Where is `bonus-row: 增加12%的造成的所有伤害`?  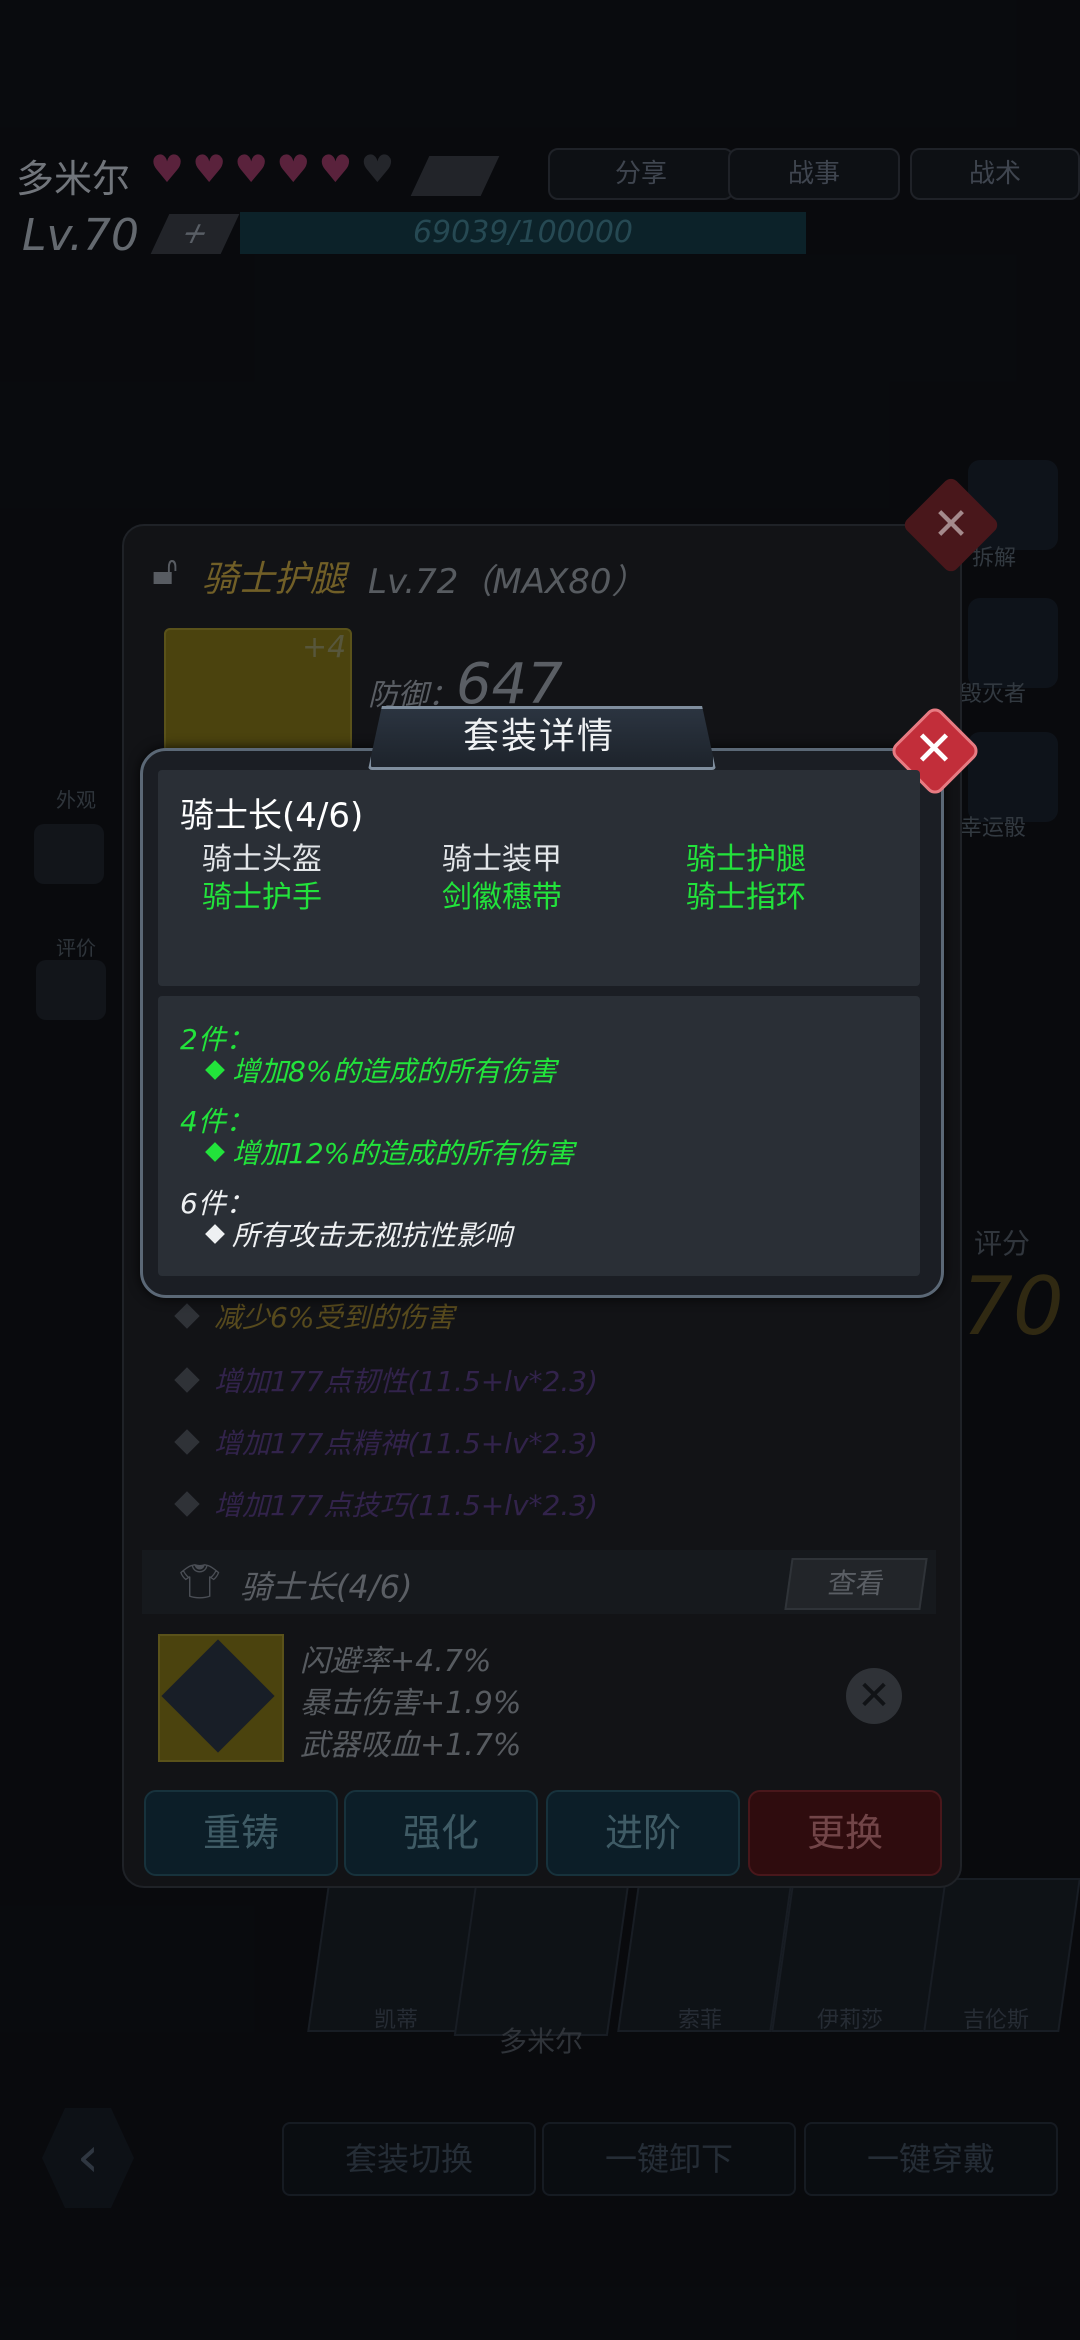
bonus-row: 增加12%的造成的所有伤害 is located at coordinates (390, 1152).